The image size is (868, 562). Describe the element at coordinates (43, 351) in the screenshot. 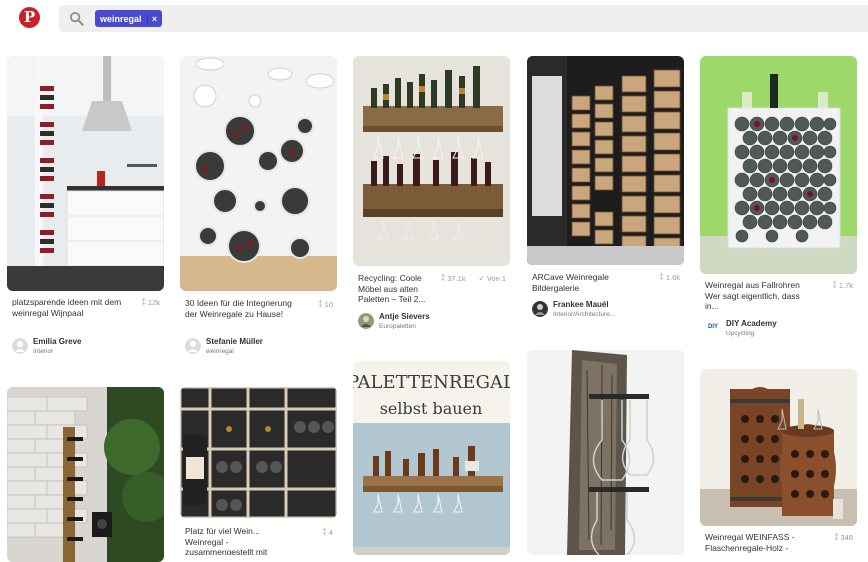

I see `pin-board-name: Interior` at that location.